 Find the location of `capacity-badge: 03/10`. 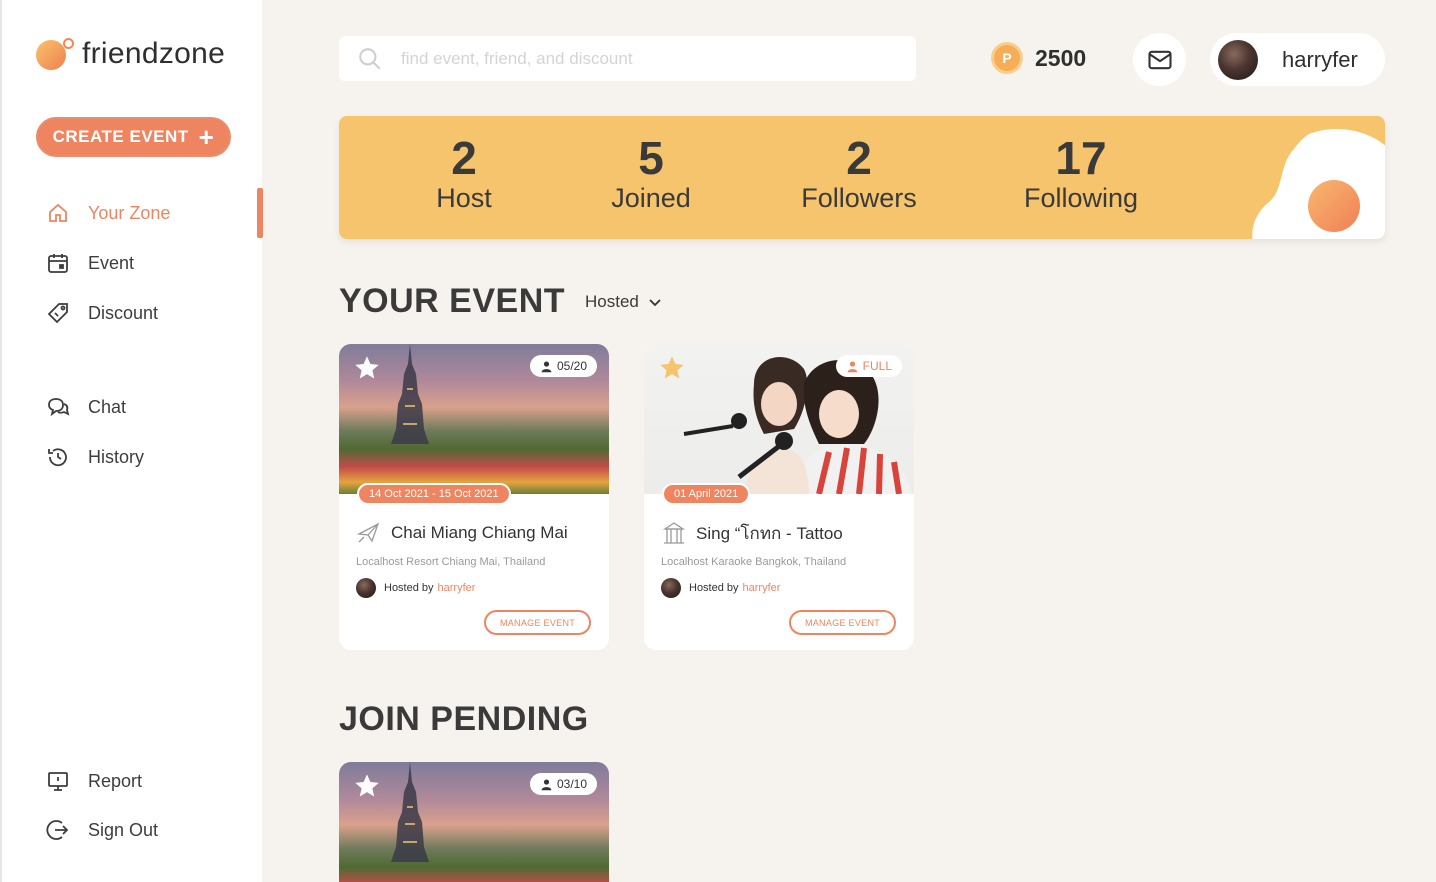

capacity-badge: 03/10 is located at coordinates (563, 784).